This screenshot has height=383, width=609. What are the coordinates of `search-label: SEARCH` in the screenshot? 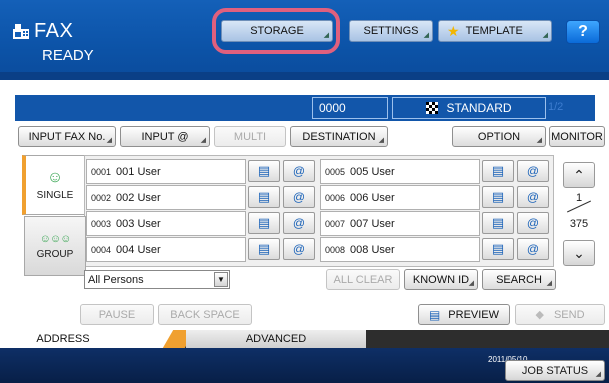 It's located at (519, 279).